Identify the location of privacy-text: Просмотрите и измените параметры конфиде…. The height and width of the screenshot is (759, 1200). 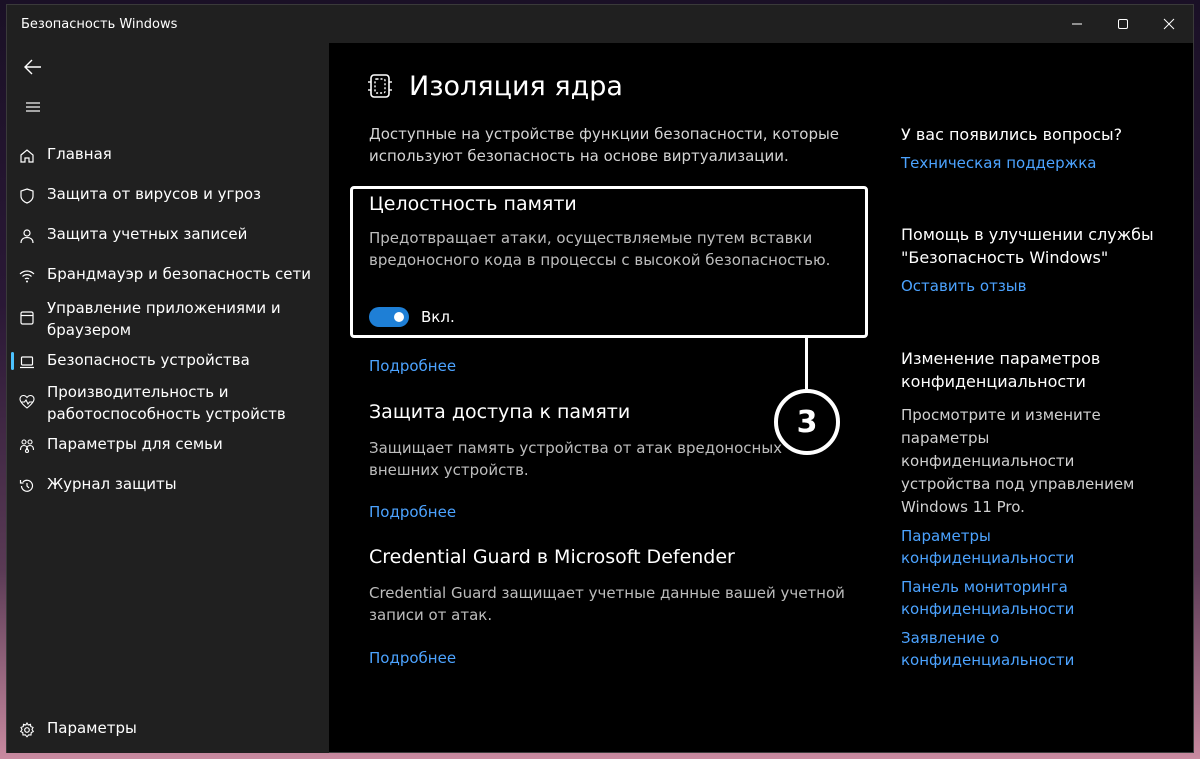
(1018, 461).